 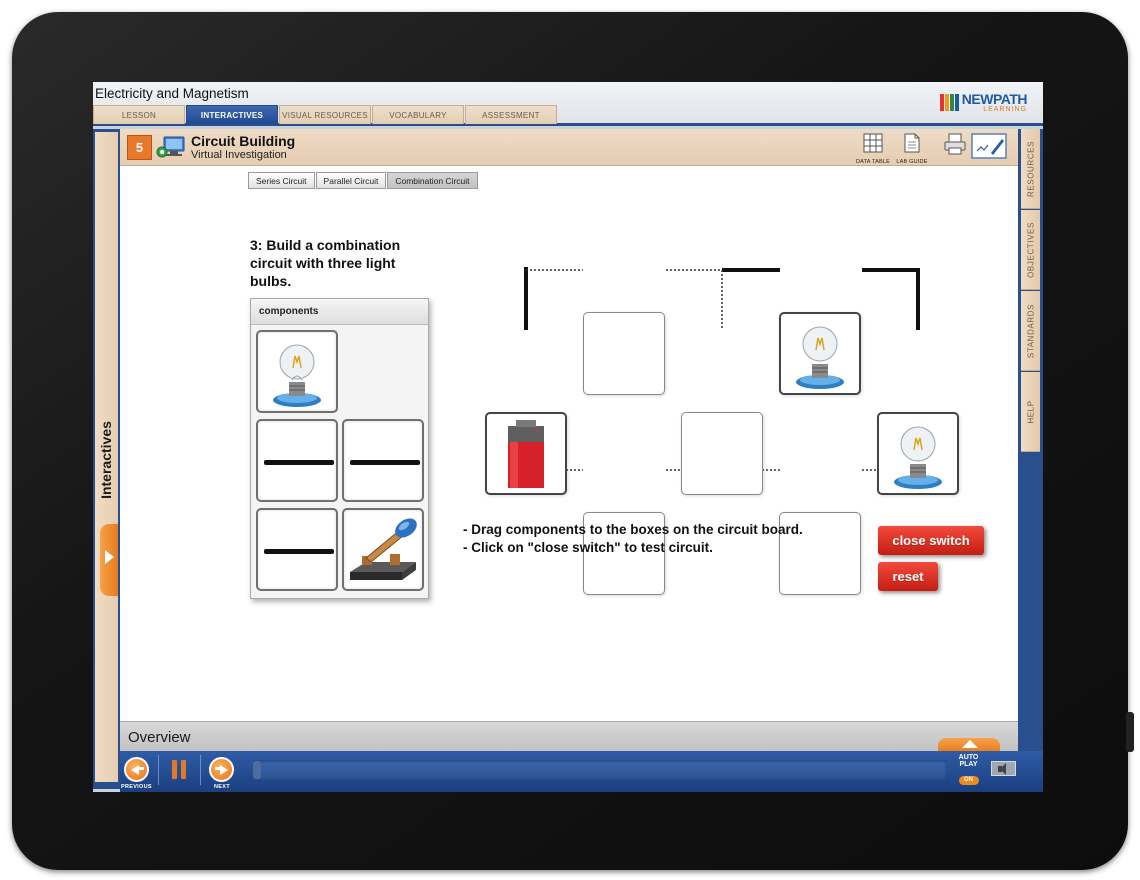 I want to click on notepad-button, so click(x=989, y=148).